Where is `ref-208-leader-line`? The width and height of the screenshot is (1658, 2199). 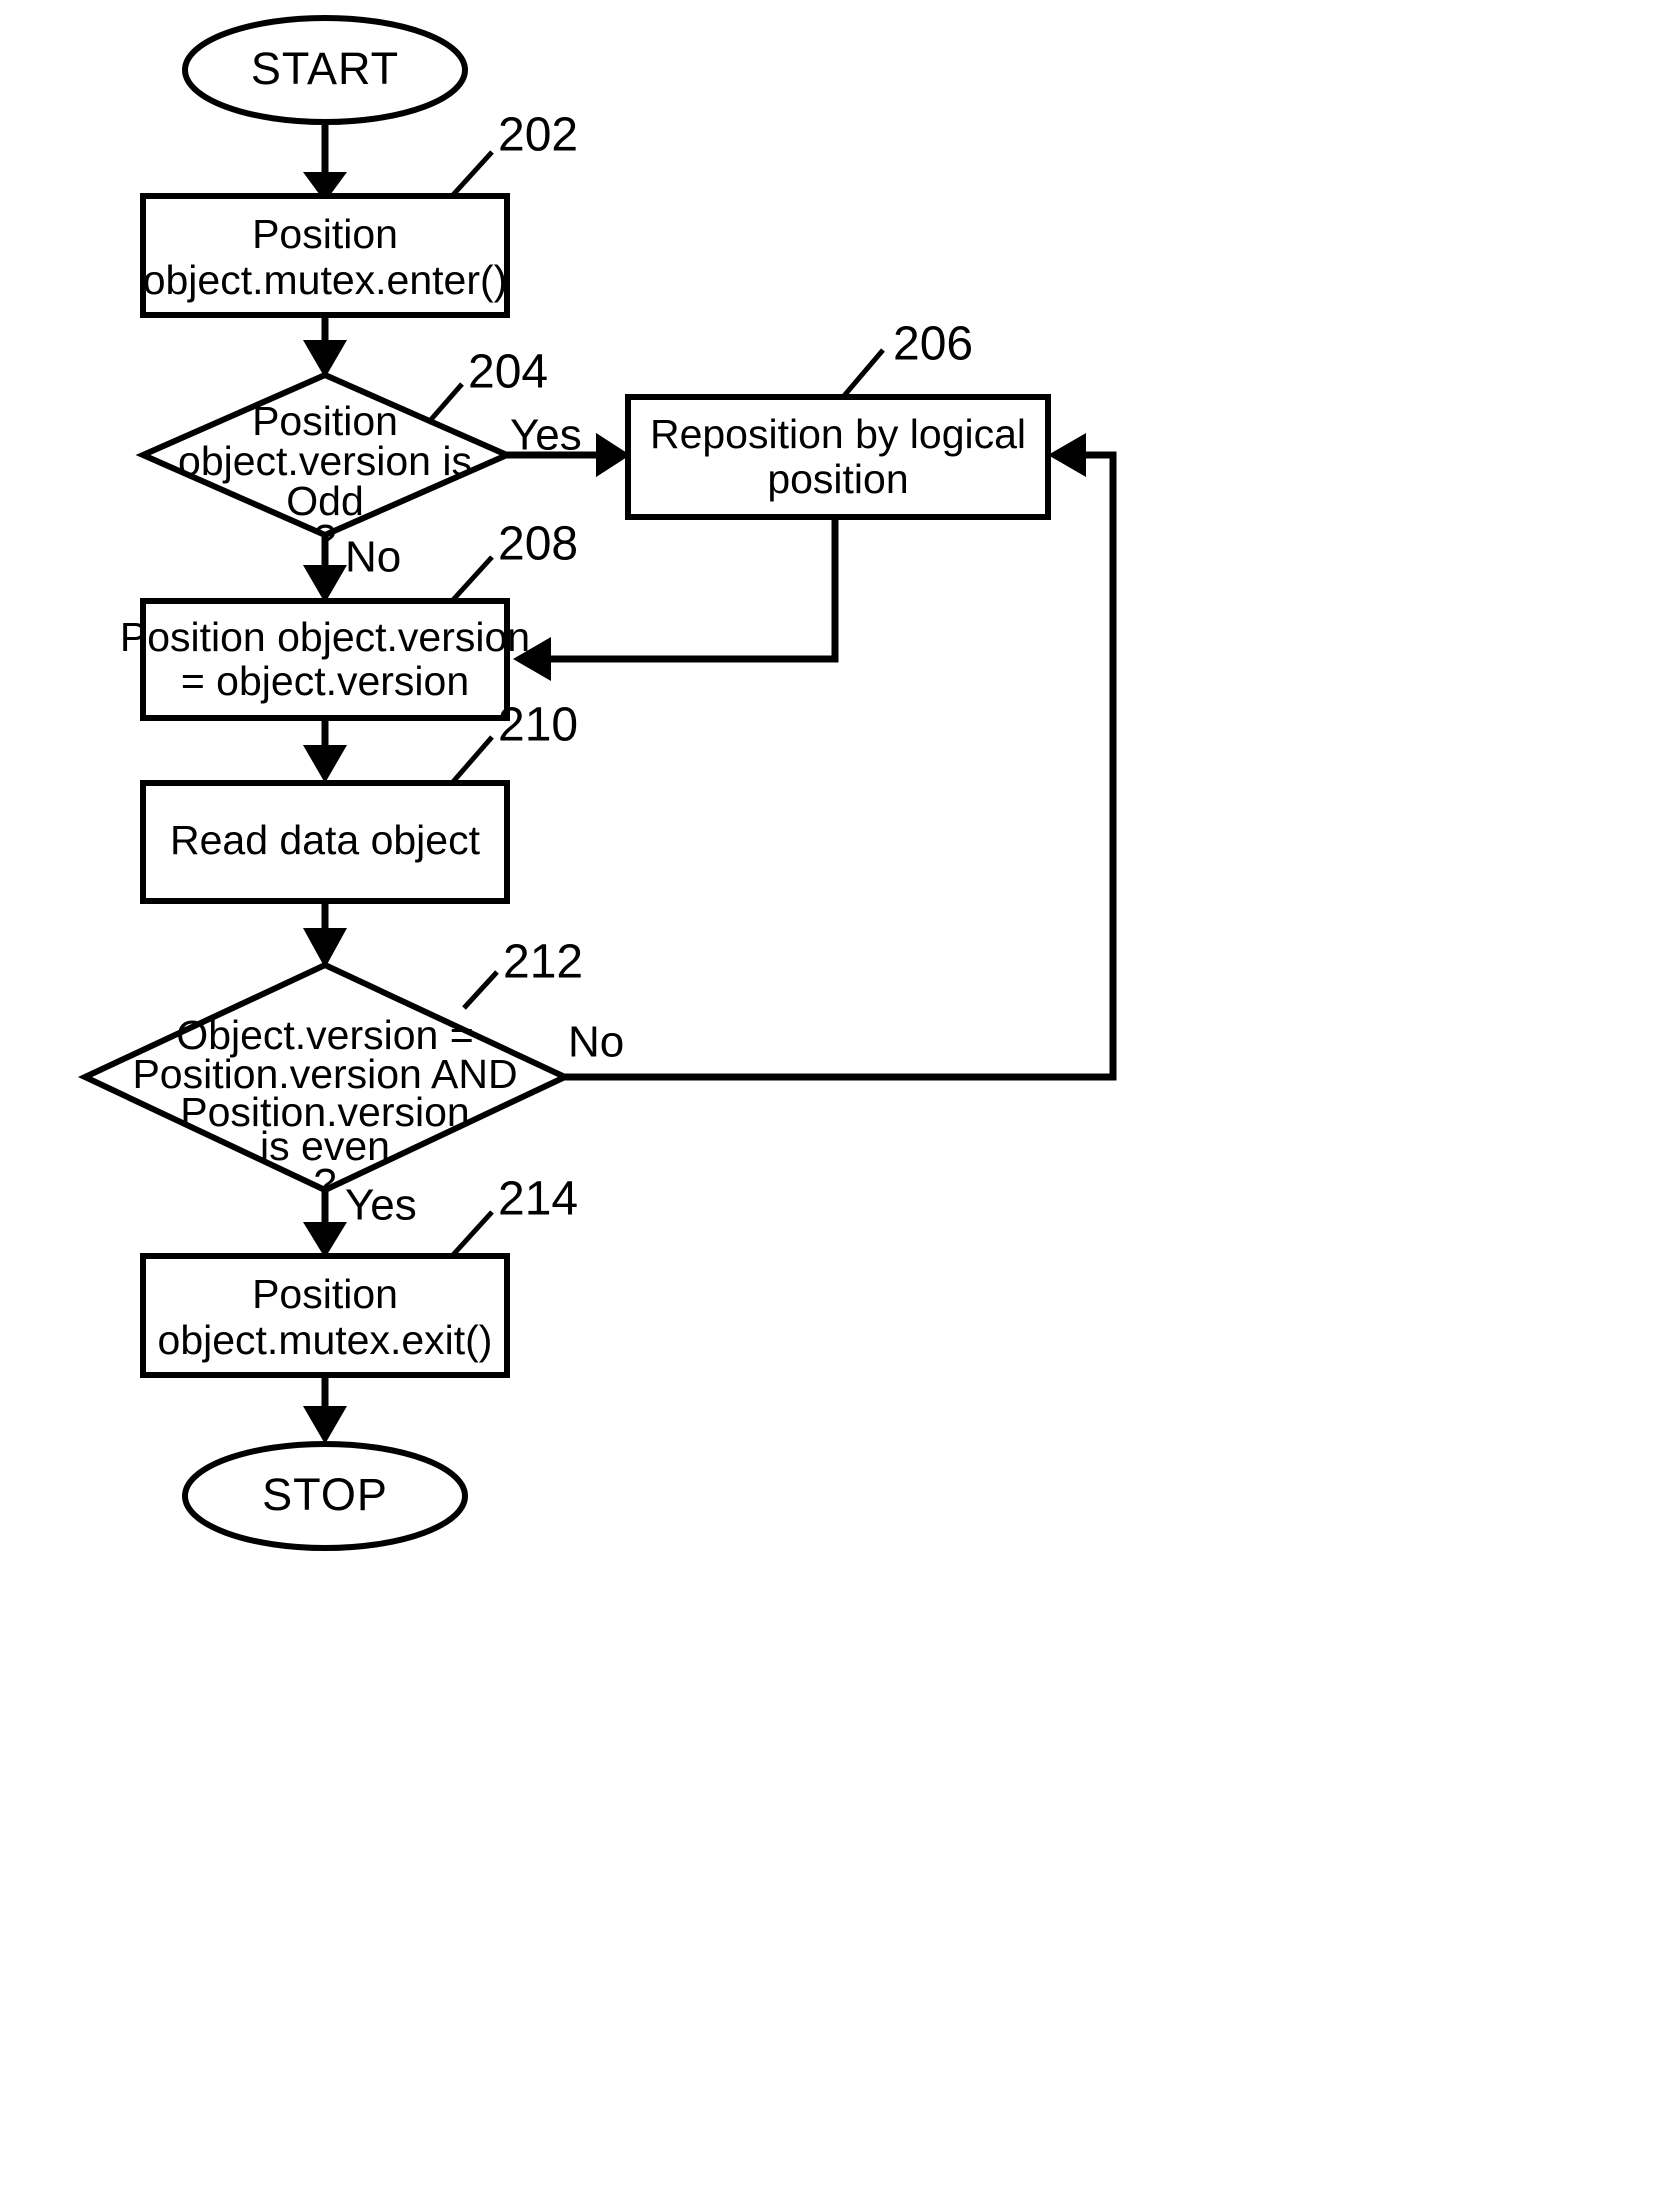 ref-208-leader-line is located at coordinates (472, 579).